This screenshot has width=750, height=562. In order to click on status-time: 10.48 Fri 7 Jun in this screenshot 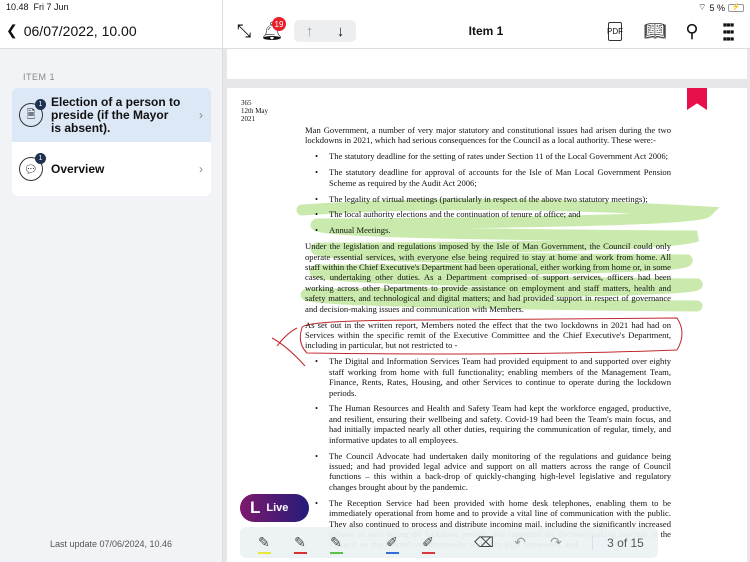, I will do `click(37, 7)`.